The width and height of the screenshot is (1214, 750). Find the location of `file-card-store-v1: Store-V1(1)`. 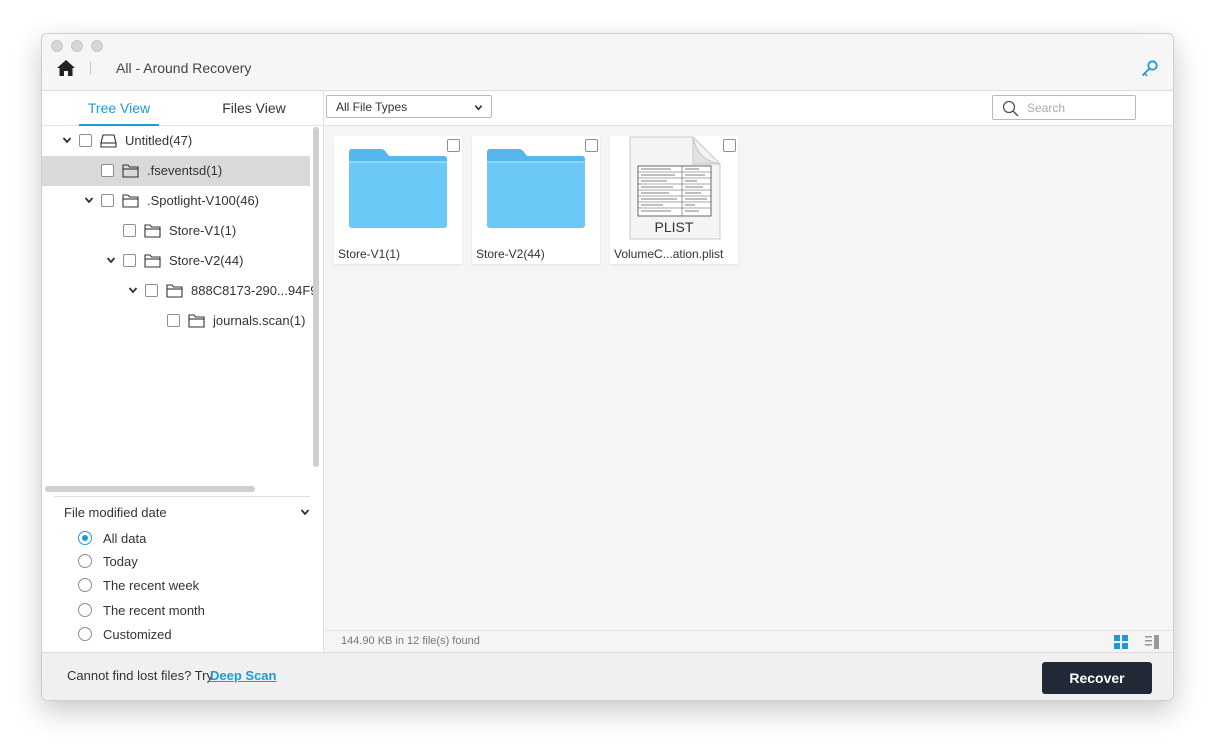

file-card-store-v1: Store-V1(1) is located at coordinates (398, 200).